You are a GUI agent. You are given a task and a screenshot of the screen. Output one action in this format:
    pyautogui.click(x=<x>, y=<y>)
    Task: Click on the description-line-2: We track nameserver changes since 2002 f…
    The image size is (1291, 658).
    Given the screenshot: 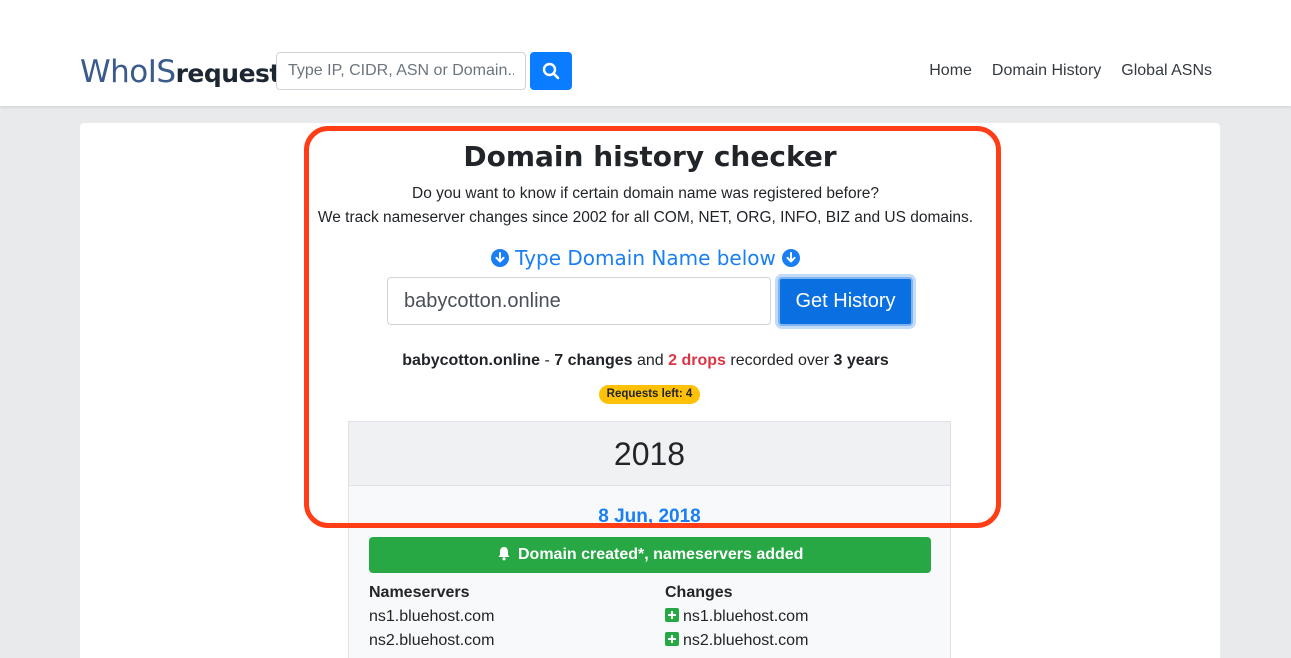 What is the action you would take?
    pyautogui.click(x=645, y=217)
    